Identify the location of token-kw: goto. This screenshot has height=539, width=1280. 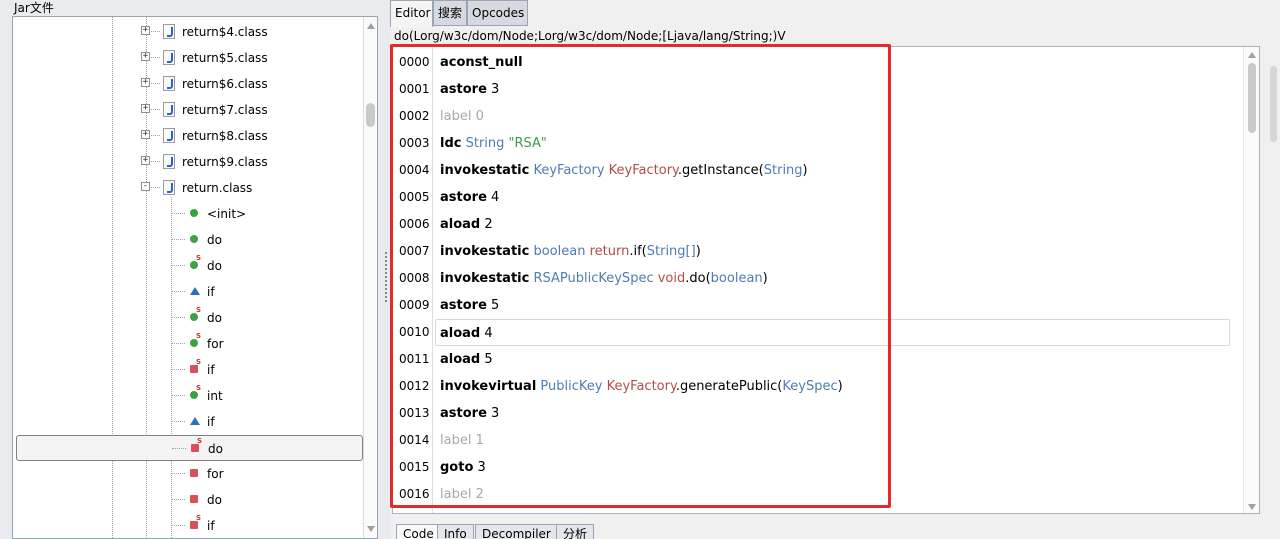
(457, 467).